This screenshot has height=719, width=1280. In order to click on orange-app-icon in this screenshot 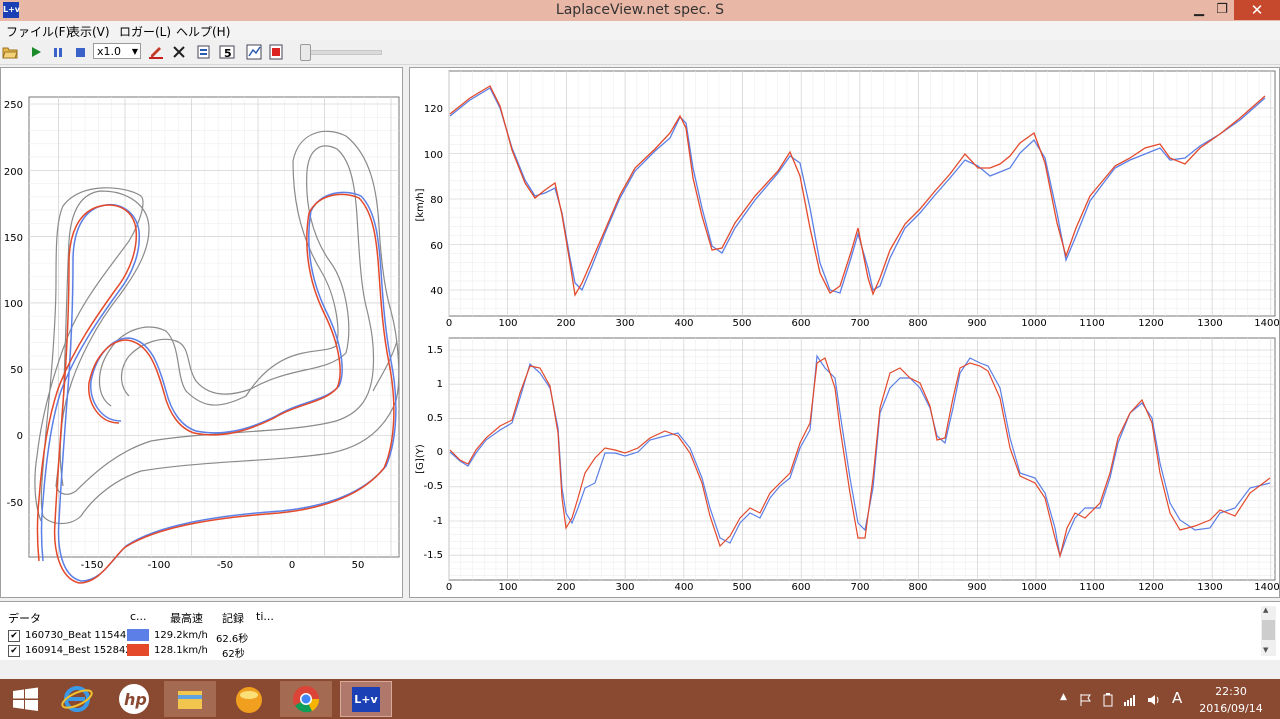, I will do `click(249, 699)`.